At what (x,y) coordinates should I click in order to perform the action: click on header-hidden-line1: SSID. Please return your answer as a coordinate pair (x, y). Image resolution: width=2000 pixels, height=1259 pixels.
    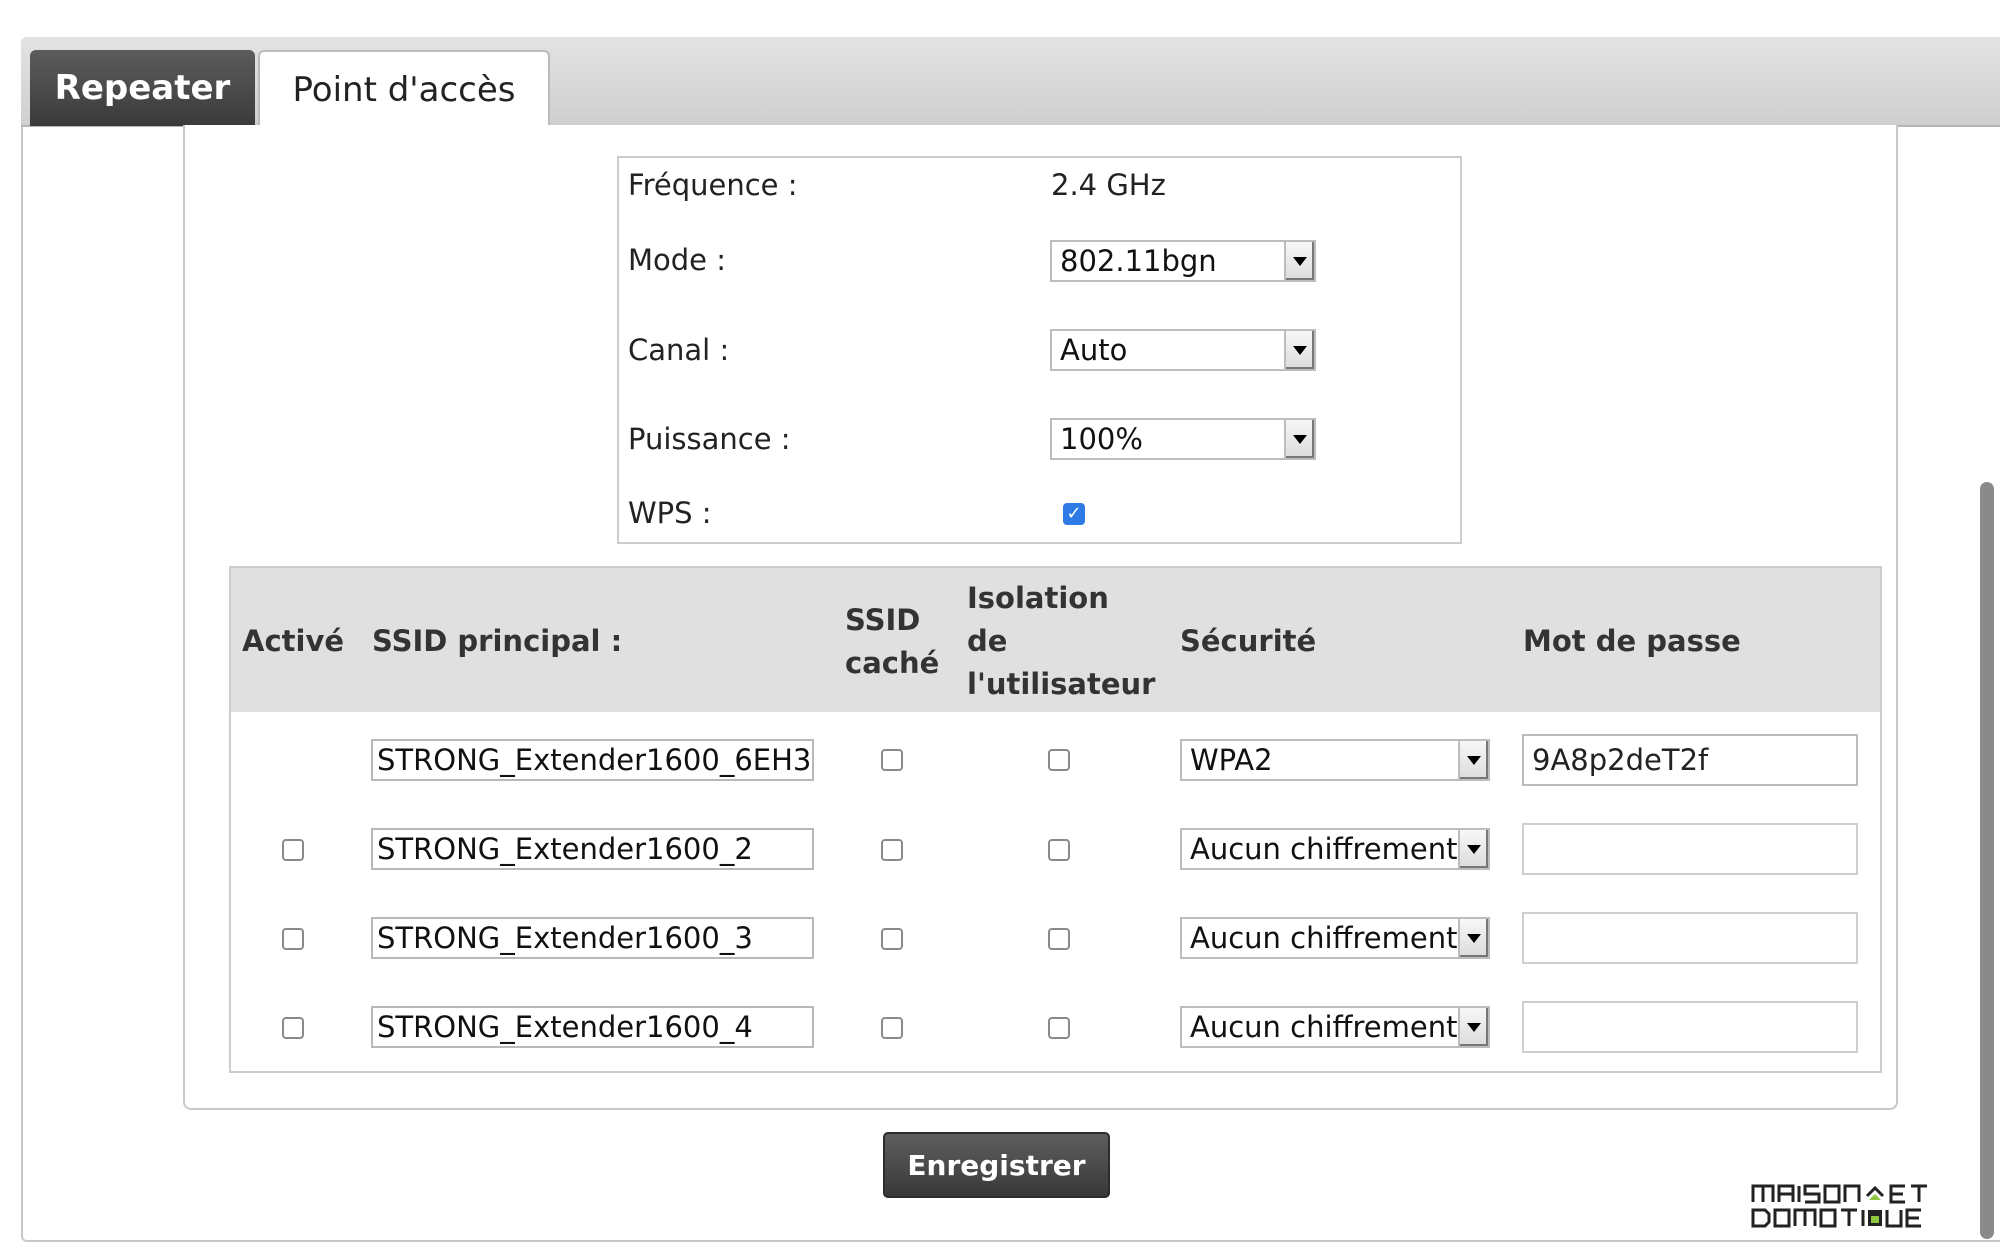
    Looking at the image, I should click on (883, 620).